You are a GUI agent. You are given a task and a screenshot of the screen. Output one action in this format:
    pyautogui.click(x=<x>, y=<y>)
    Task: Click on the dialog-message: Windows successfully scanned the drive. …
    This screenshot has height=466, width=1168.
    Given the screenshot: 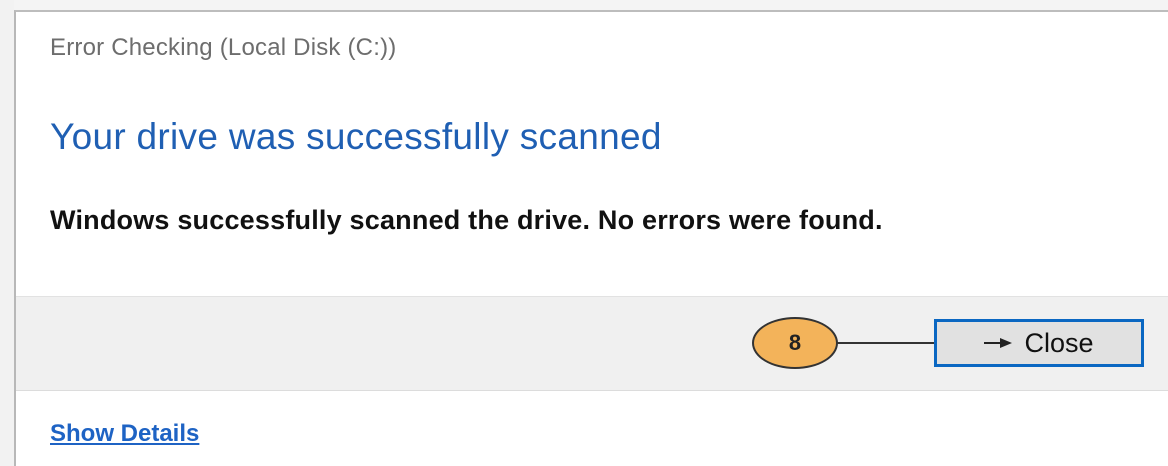 What is the action you would take?
    pyautogui.click(x=466, y=220)
    